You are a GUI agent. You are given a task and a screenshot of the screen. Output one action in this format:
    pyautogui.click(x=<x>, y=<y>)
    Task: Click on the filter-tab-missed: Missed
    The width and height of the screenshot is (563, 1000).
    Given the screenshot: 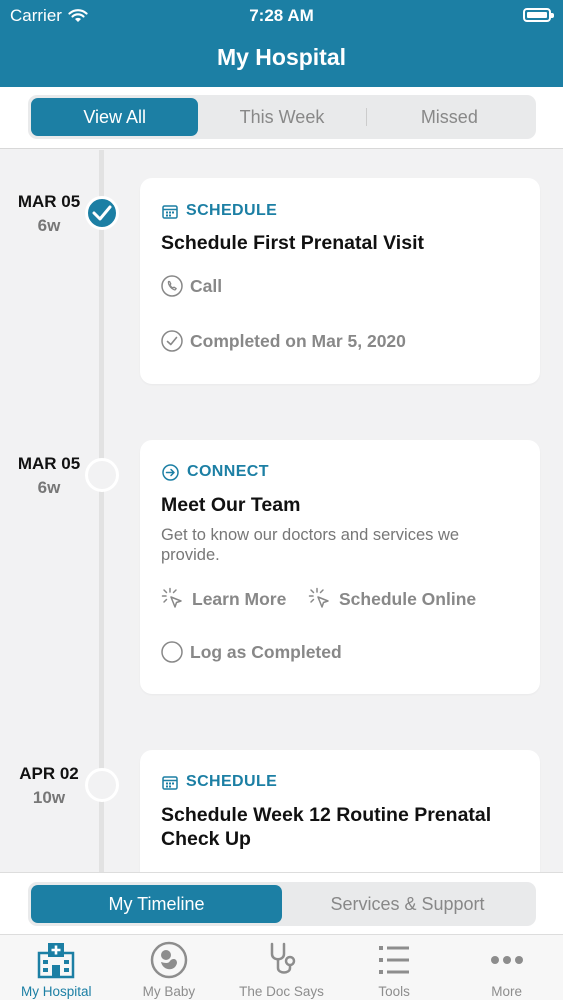 What is the action you would take?
    pyautogui.click(x=449, y=117)
    